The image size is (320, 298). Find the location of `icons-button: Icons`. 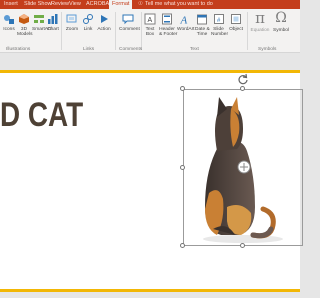

icons-button: Icons is located at coordinates (9, 22).